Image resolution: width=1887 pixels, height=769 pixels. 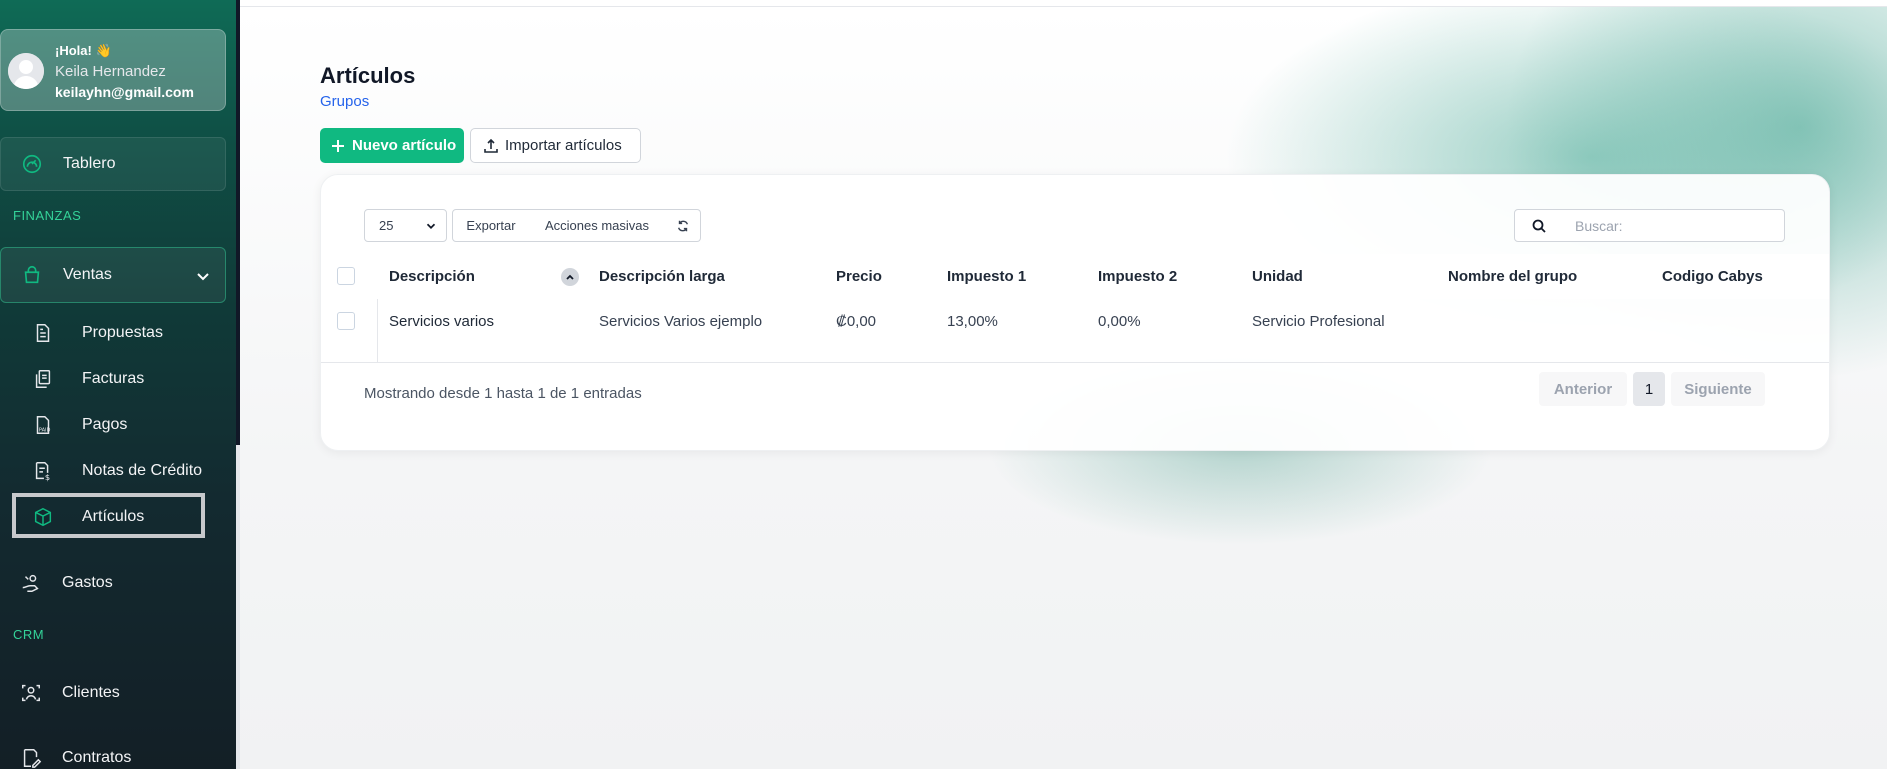 I want to click on sidebar-item-sales: Ventas, so click(x=113, y=275).